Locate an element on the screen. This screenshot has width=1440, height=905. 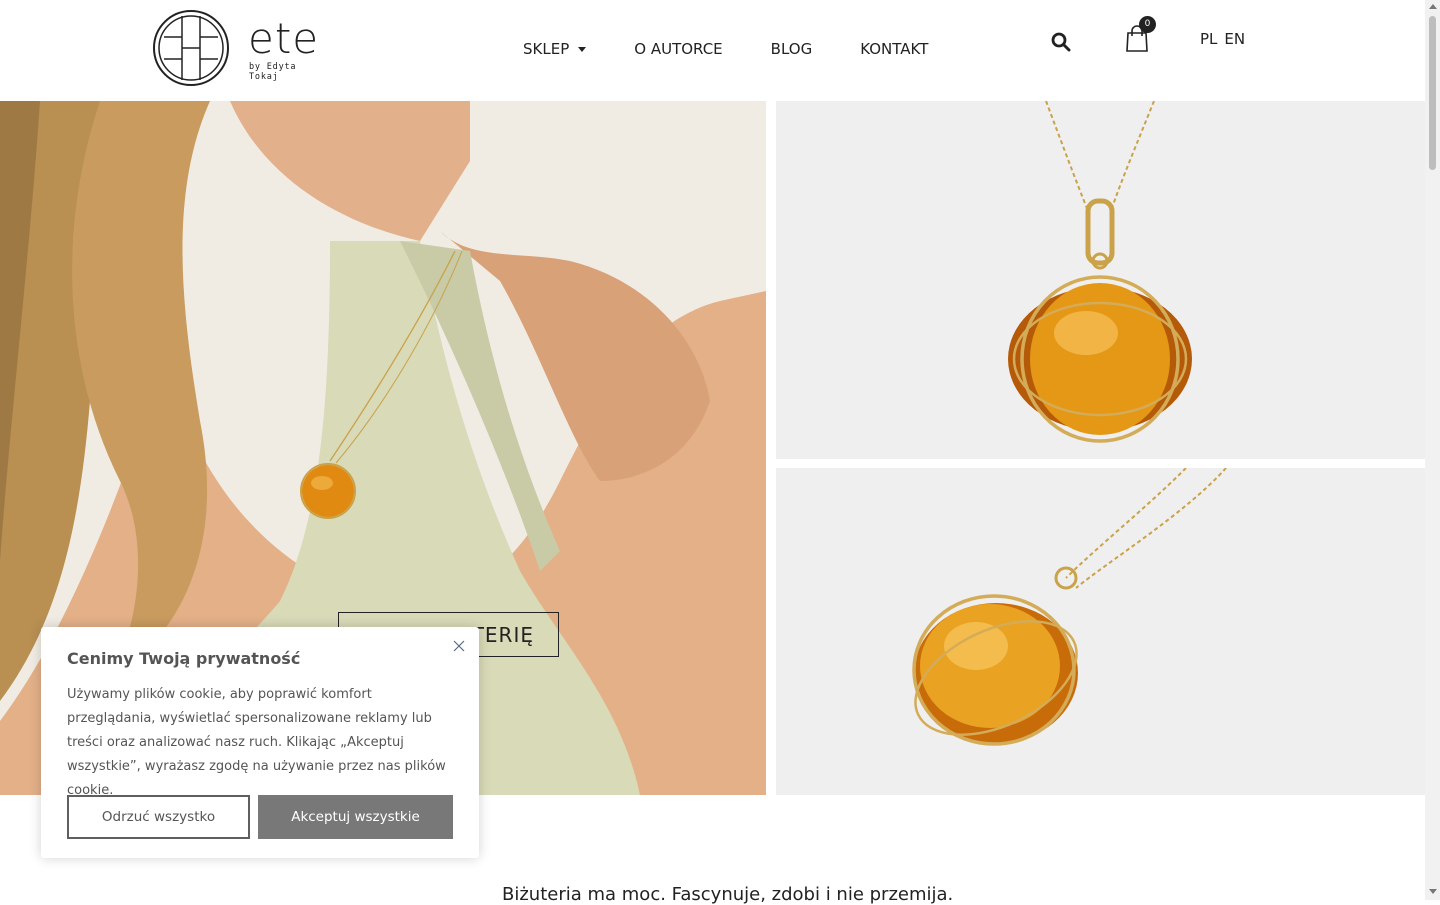
nav-label: KONTAKT is located at coordinates (894, 49).